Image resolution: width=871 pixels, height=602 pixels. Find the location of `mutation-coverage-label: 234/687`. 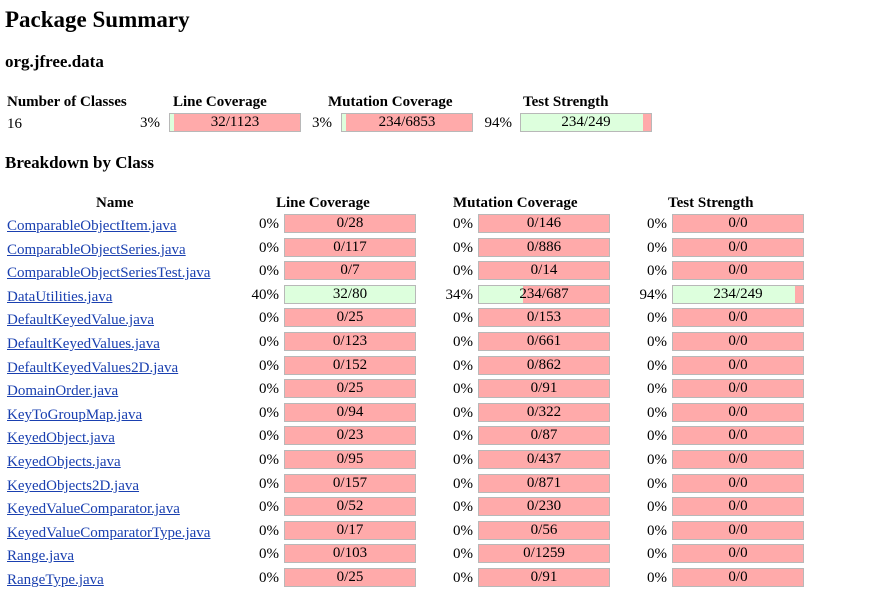

mutation-coverage-label: 234/687 is located at coordinates (544, 294).